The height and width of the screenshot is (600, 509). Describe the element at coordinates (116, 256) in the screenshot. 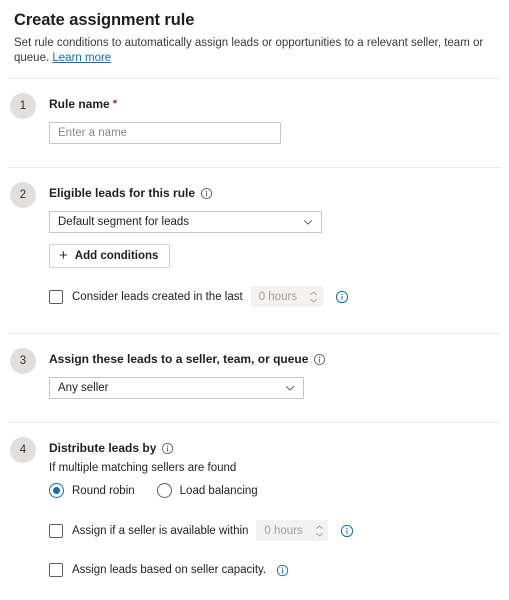

I see `add-conditions-label: Add conditions` at that location.